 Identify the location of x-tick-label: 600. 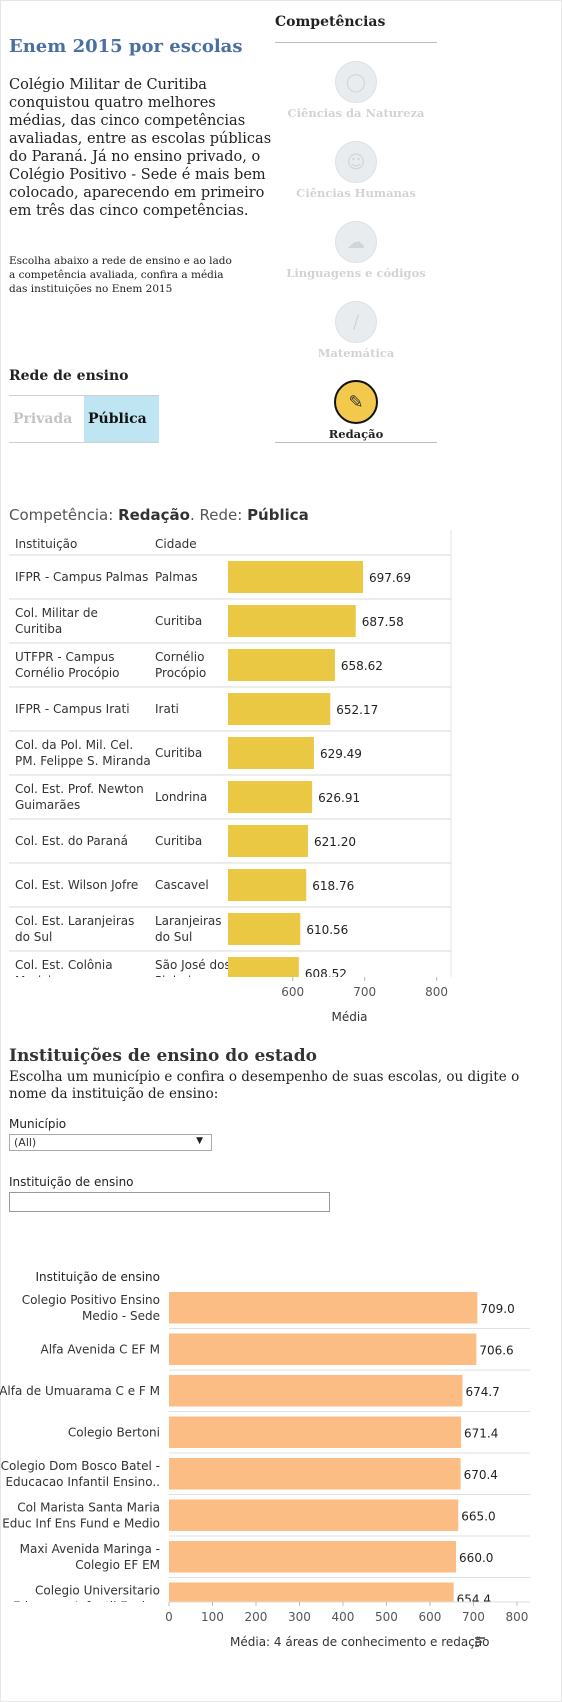
(292, 992).